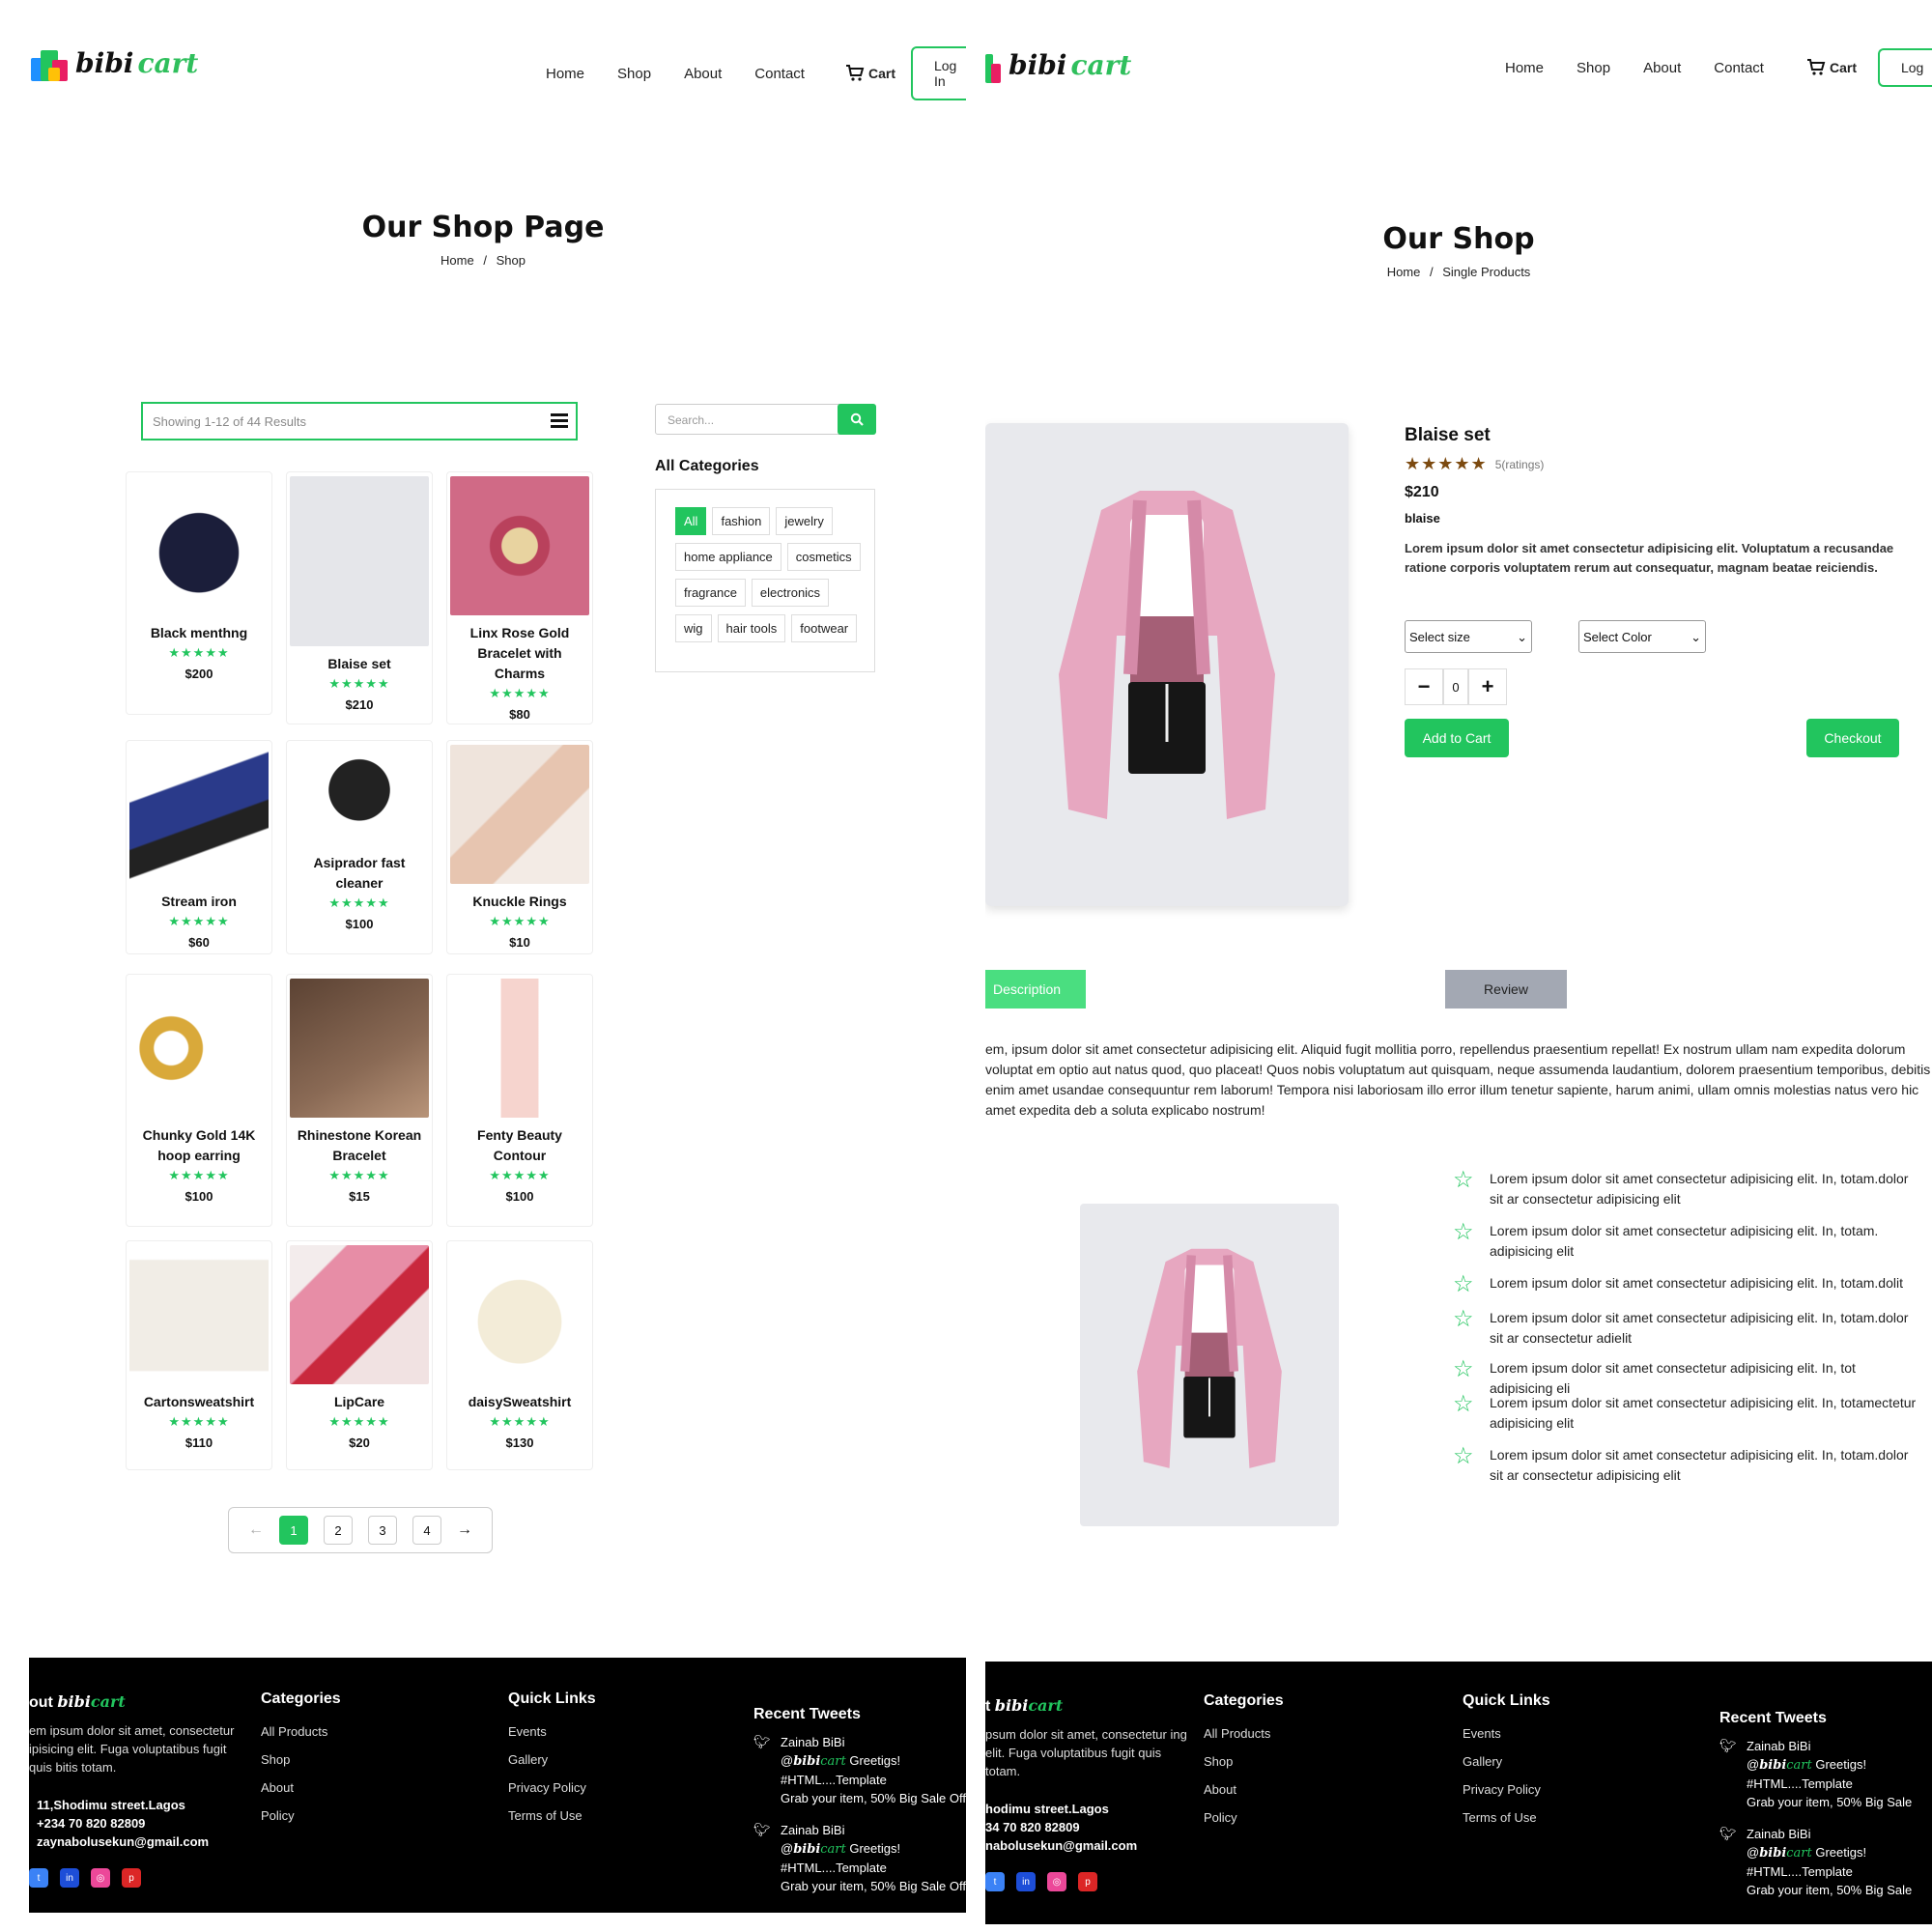  Describe the element at coordinates (293, 1530) in the screenshot. I see `page-1: 1` at that location.